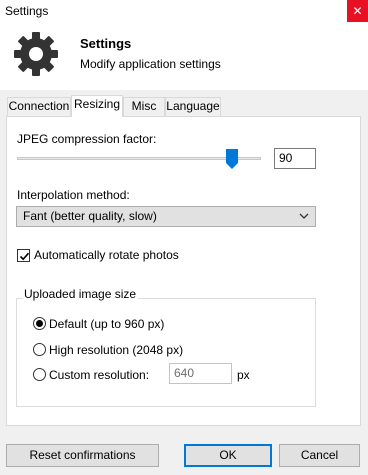 This screenshot has height=475, width=368. Describe the element at coordinates (106, 324) in the screenshot. I see `radio-default-label: Default (up to 960 px)` at that location.